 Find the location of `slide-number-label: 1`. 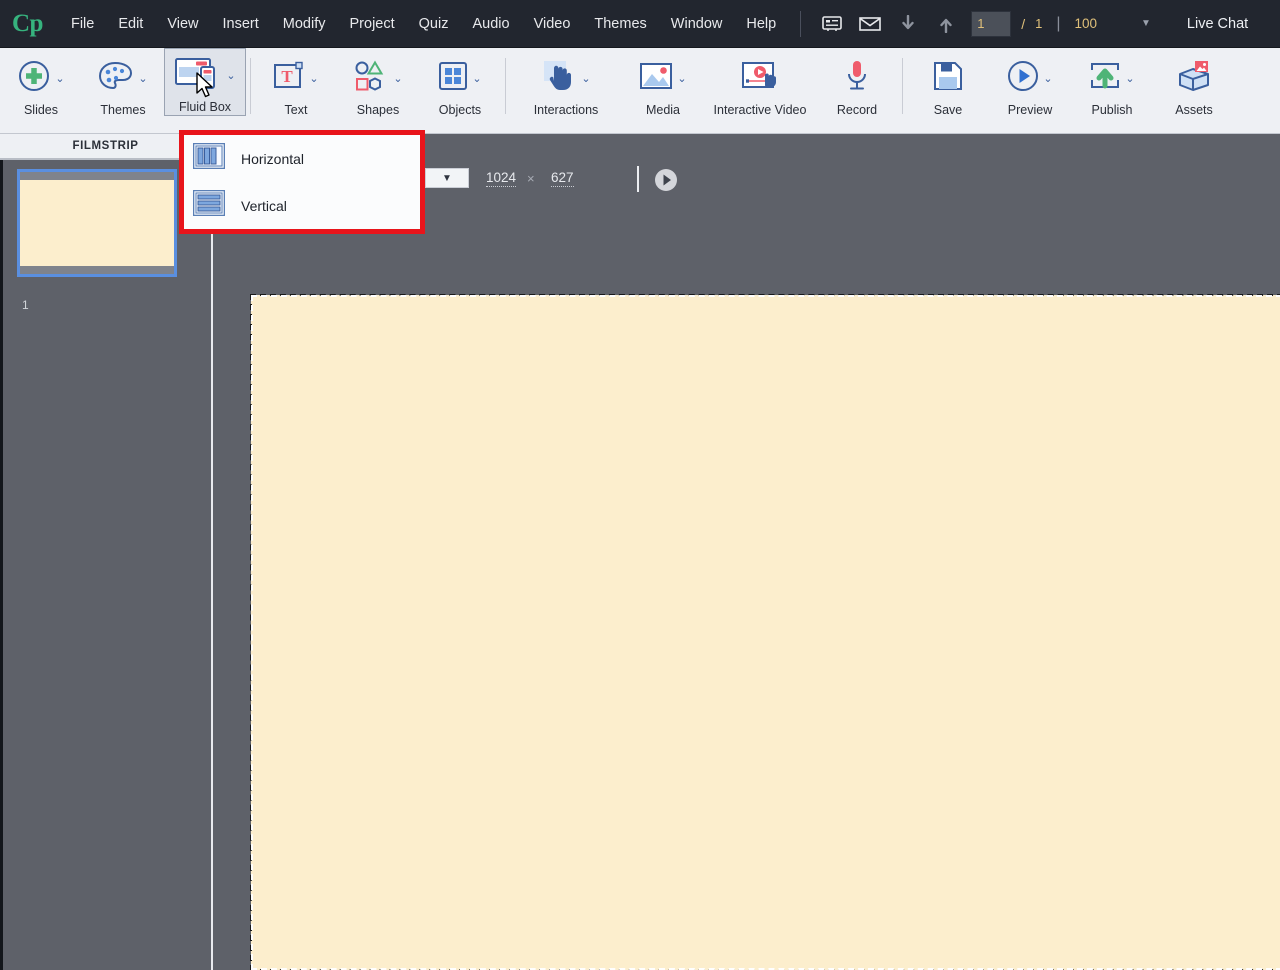

slide-number-label: 1 is located at coordinates (25, 305).